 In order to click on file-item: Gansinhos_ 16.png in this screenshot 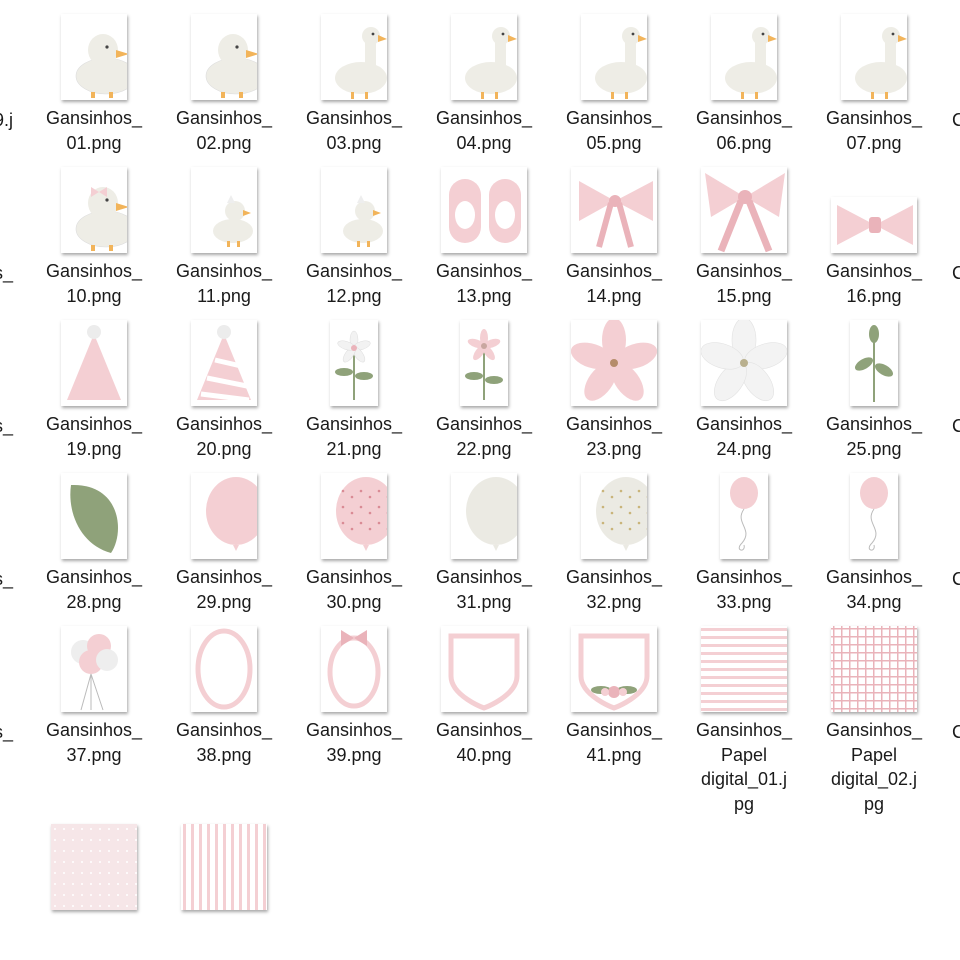, I will do `click(874, 236)`.